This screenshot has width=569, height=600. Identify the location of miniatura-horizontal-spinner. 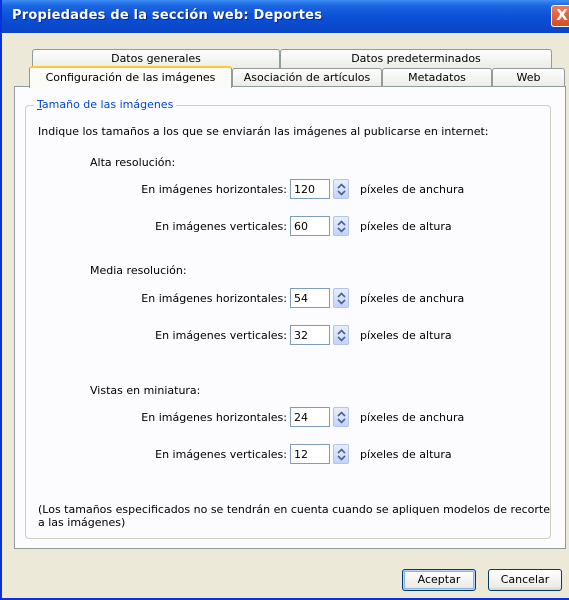
(341, 417).